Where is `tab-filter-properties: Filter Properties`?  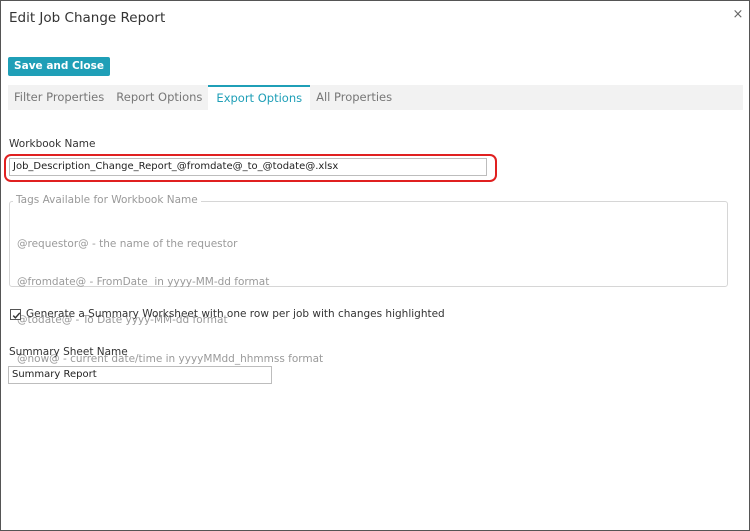
tab-filter-properties: Filter Properties is located at coordinates (59, 97).